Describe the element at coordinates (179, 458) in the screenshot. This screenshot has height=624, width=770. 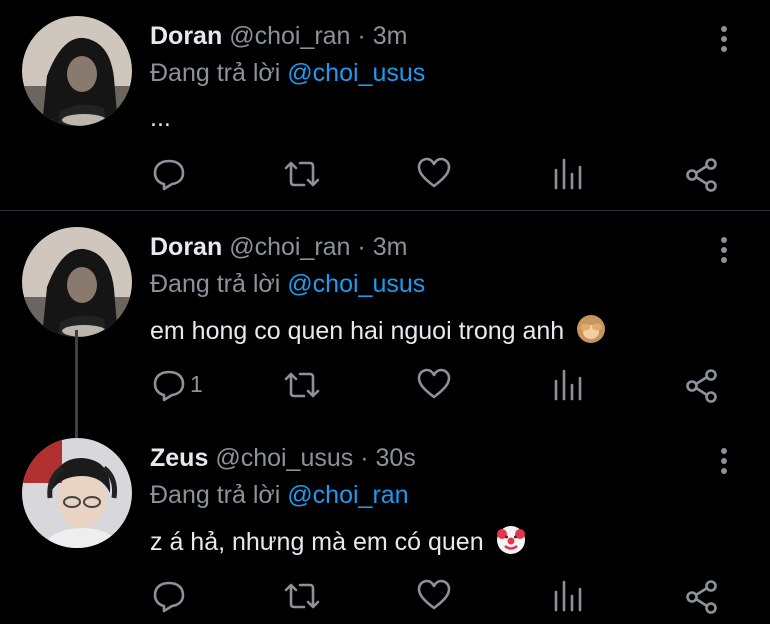
I see `display-name: Zeus` at that location.